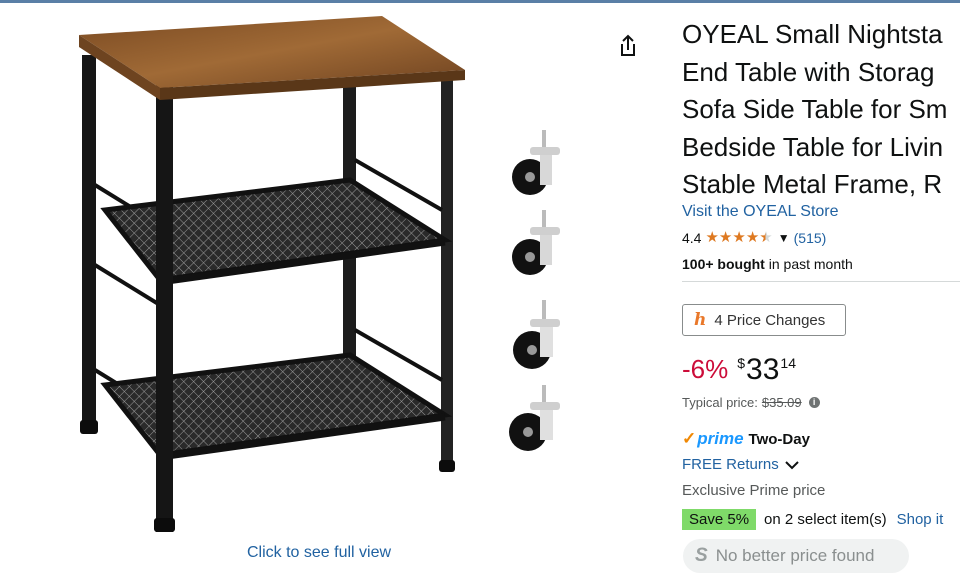 The image size is (960, 573). I want to click on review-count-link: (515), so click(810, 238).